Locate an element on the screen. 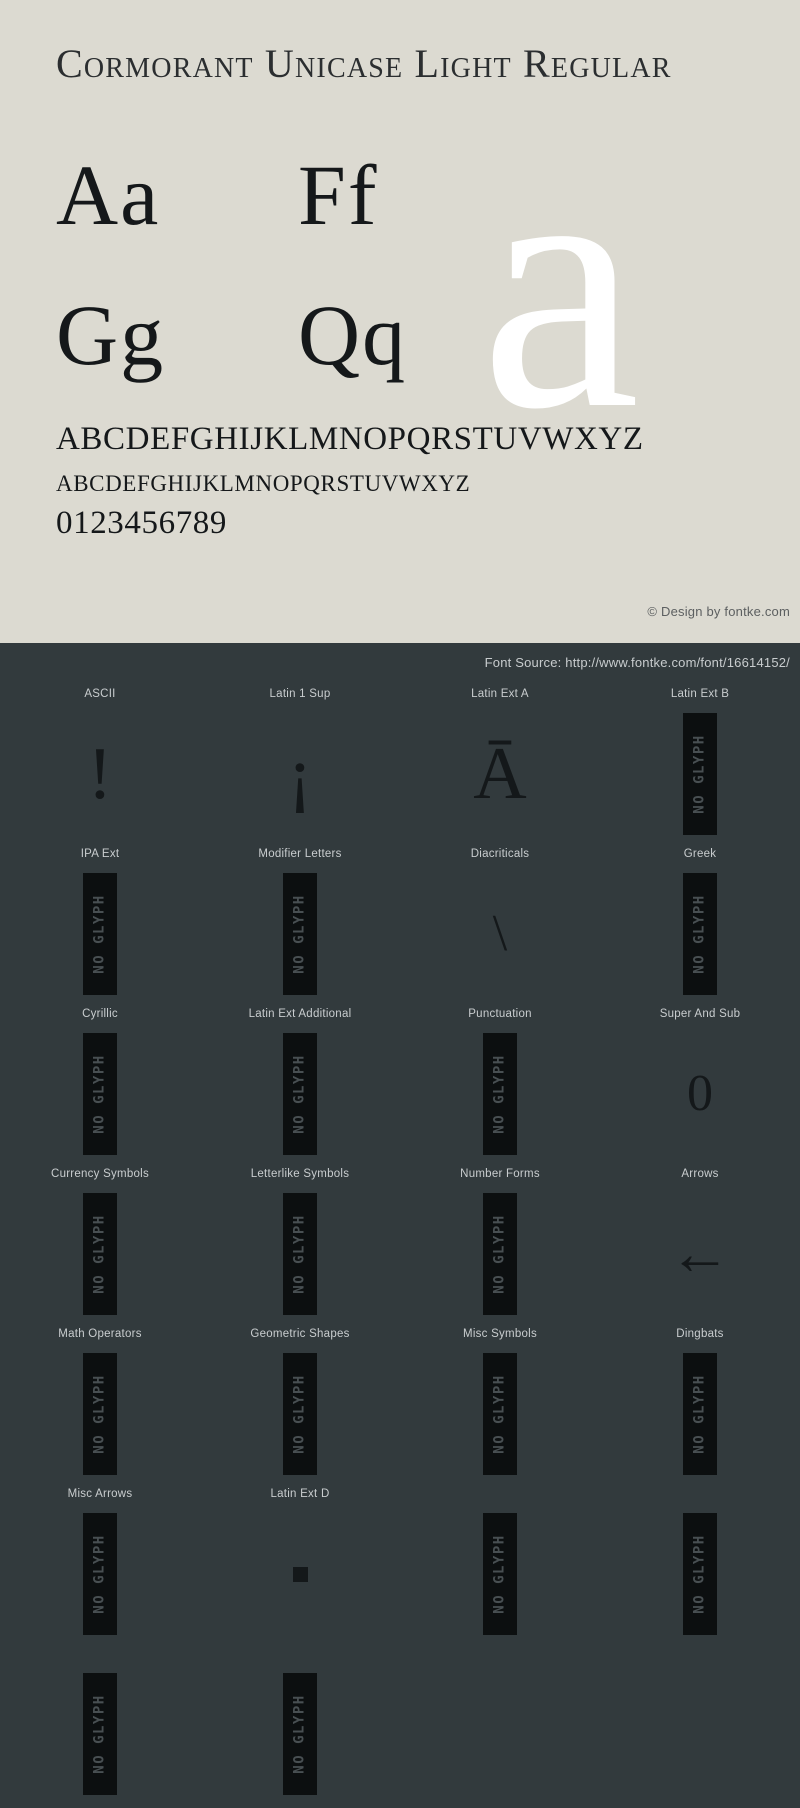  unicode-block-cell: Punctuation NO GLYPH is located at coordinates (500, 1083).